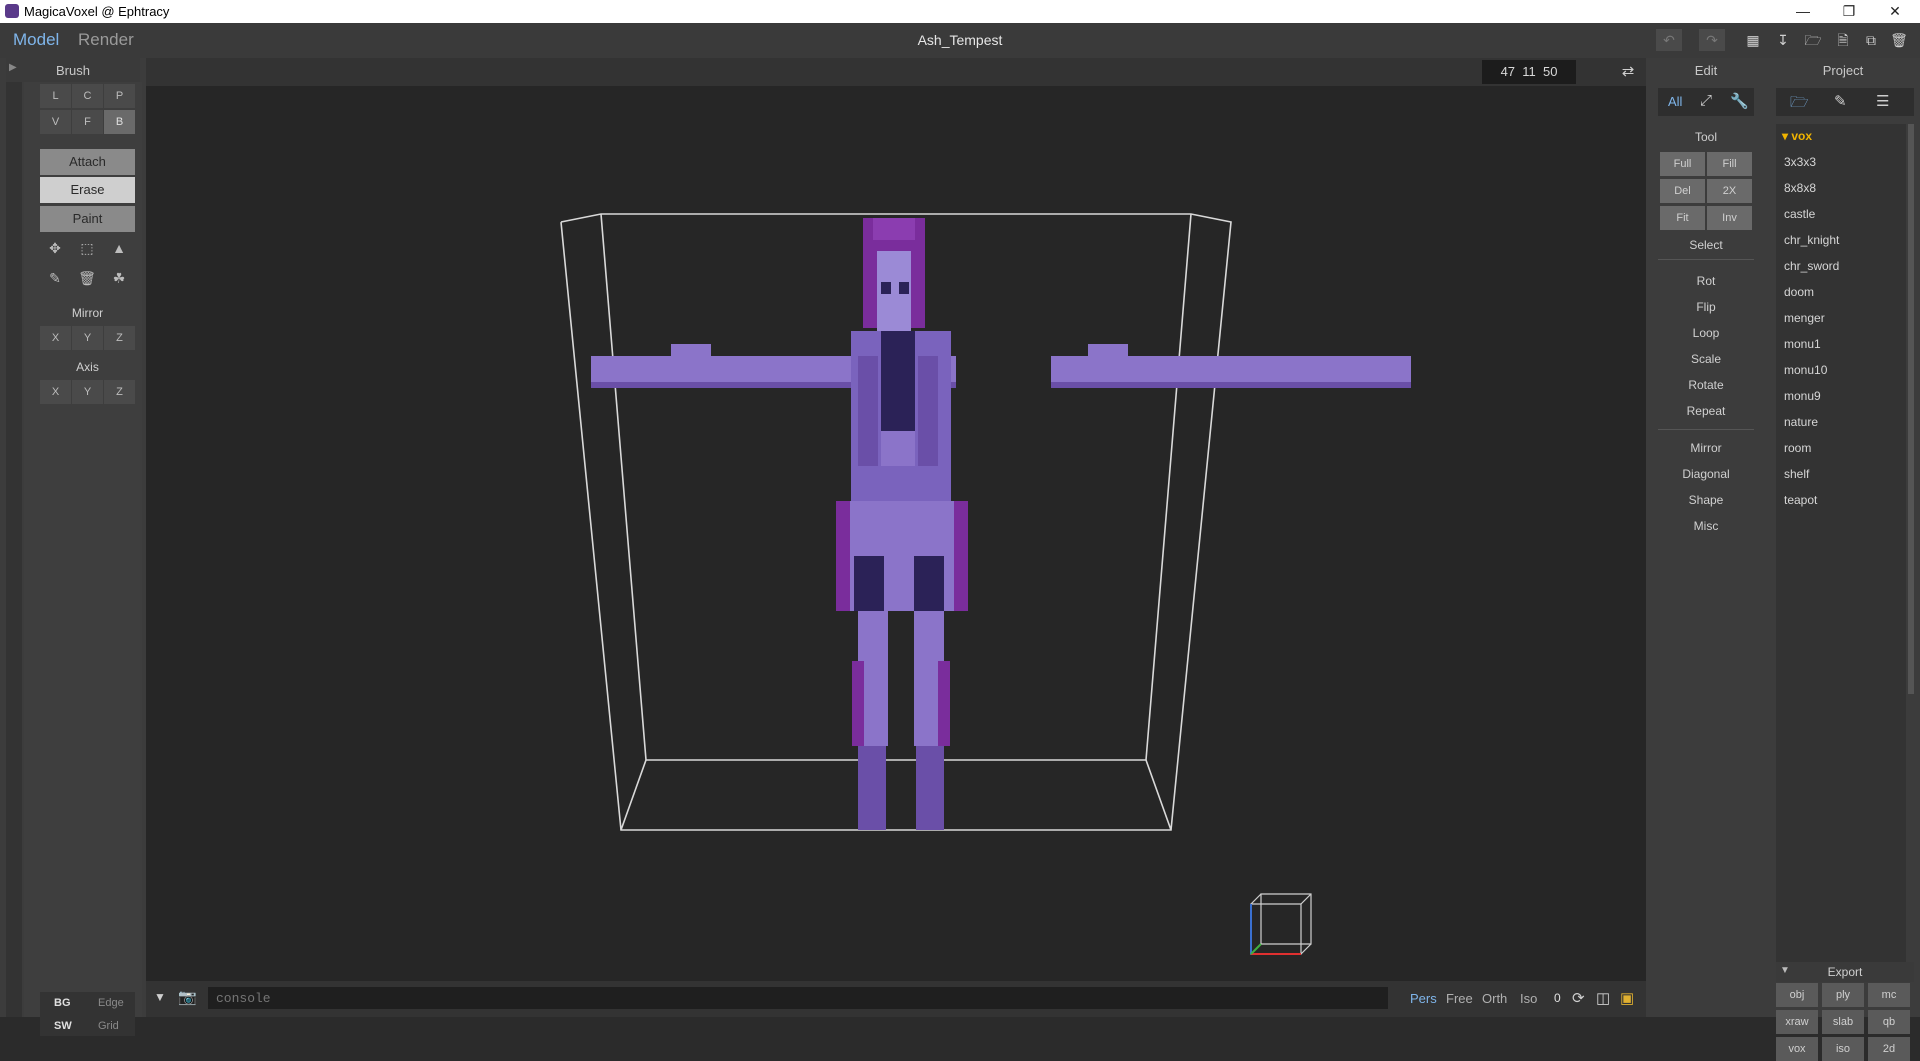 The width and height of the screenshot is (1920, 1061). I want to click on file-item-nature: nature, so click(1801, 422).